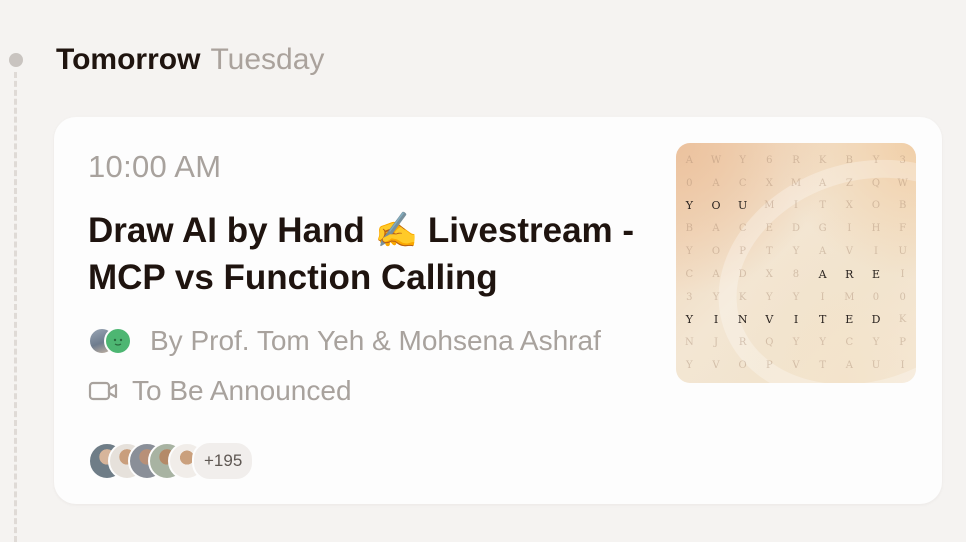 This screenshot has width=966, height=542. I want to click on attendee-count-badge: +195, so click(223, 461).